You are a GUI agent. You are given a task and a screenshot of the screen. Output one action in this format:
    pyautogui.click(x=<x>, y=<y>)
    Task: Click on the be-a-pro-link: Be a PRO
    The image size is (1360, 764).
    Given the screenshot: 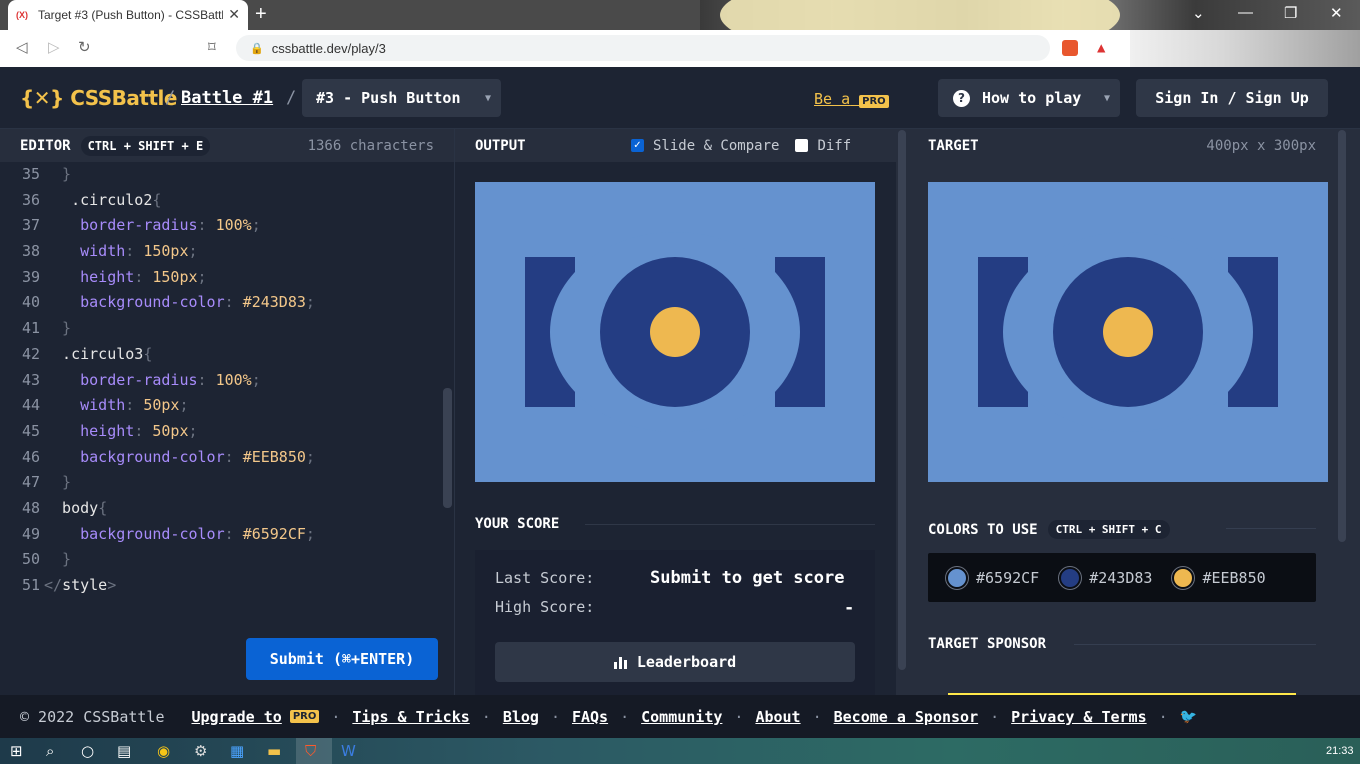 What is the action you would take?
    pyautogui.click(x=851, y=99)
    